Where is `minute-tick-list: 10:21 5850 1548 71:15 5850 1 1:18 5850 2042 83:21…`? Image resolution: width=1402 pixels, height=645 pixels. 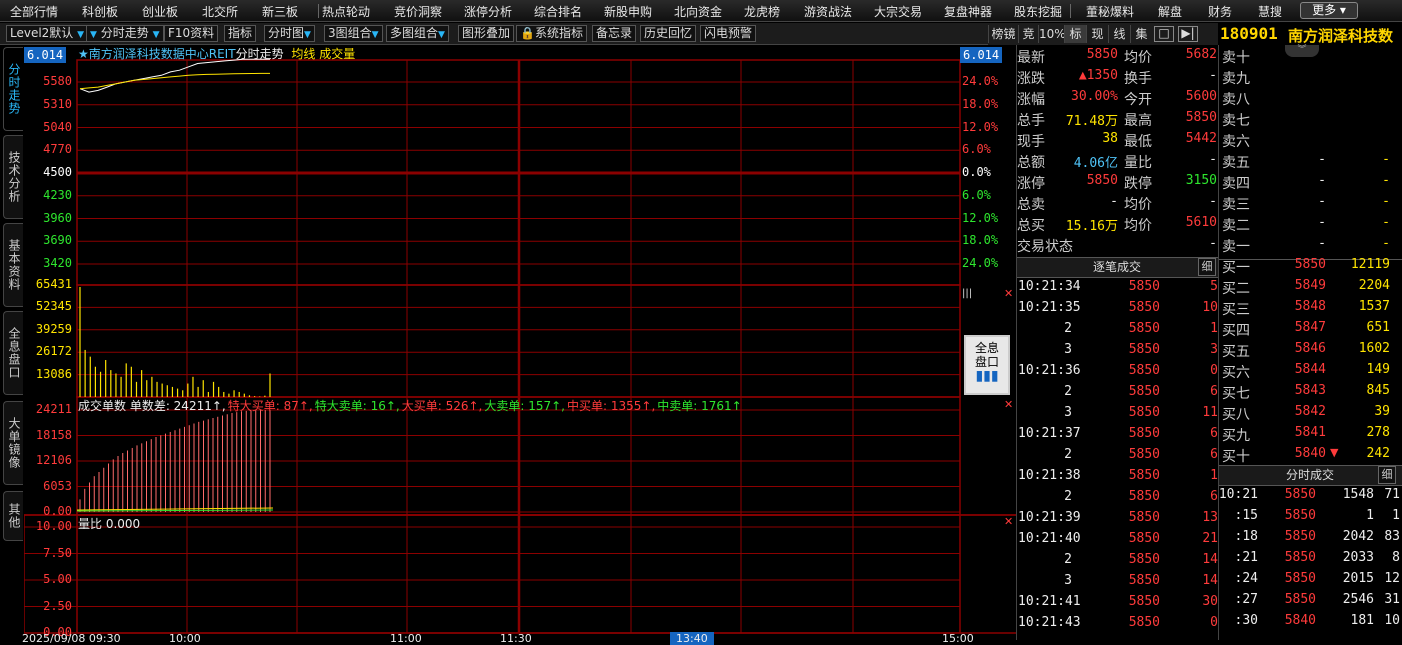
minute-tick-list: 10:21 5850 1548 71:15 5850 1 1:18 5850 2042 83:21… is located at coordinates (1310, 563).